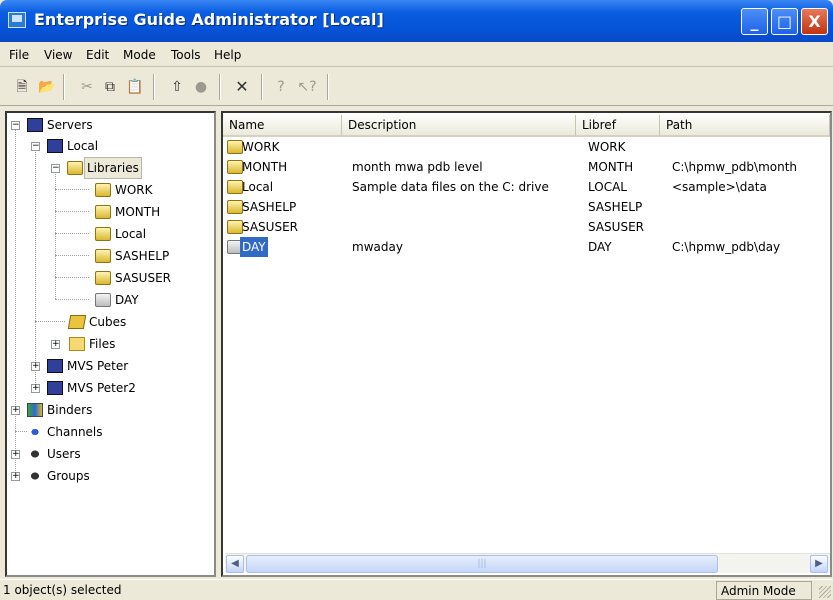 This screenshot has height=600, width=833. Describe the element at coordinates (281, 87) in the screenshot. I see `help-icon: ?` at that location.